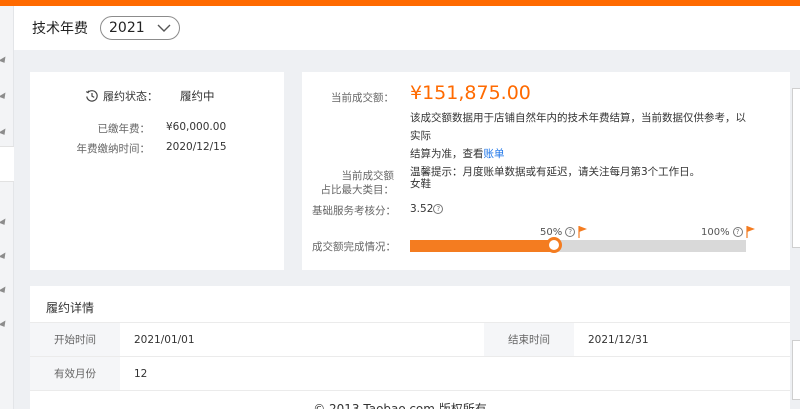  Describe the element at coordinates (482, 246) in the screenshot. I see `progress-fill` at that location.